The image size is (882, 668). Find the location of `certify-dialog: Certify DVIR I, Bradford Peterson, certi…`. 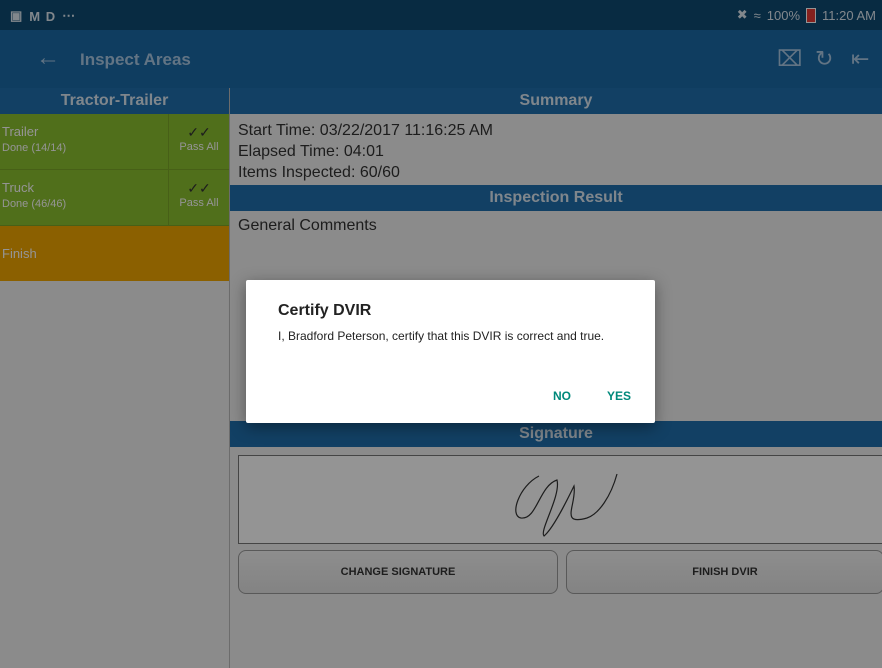

certify-dialog: Certify DVIR I, Bradford Peterson, certi… is located at coordinates (450, 351).